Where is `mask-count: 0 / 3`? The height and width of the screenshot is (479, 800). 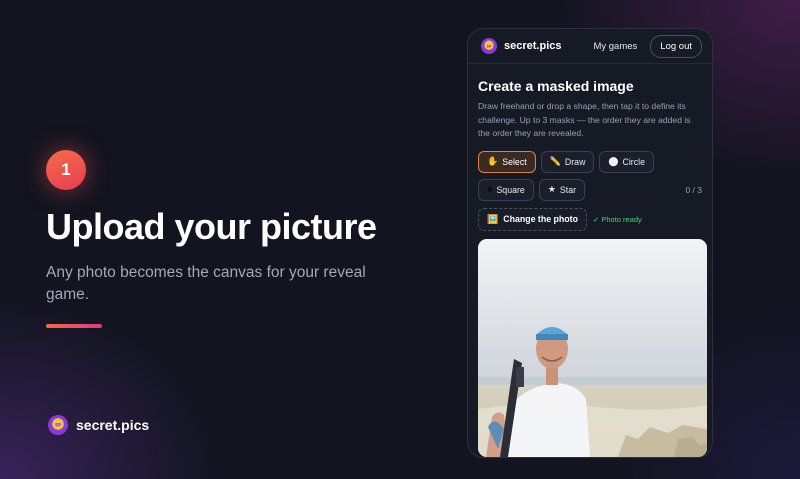
mask-count: 0 / 3 is located at coordinates (693, 189).